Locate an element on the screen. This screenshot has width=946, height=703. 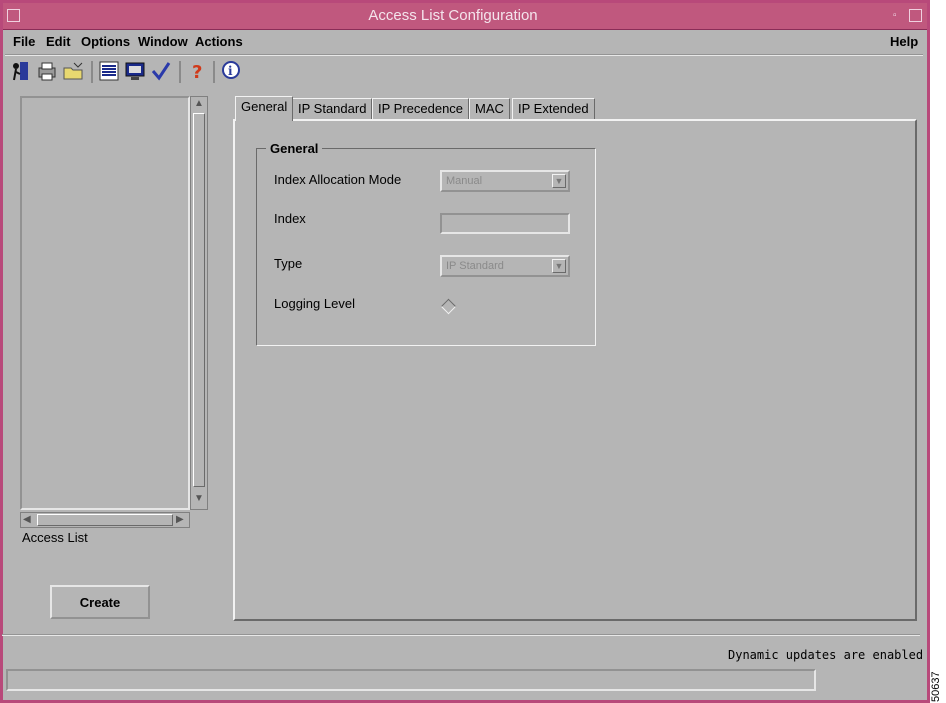
maximize-icon is located at coordinates (915, 15).